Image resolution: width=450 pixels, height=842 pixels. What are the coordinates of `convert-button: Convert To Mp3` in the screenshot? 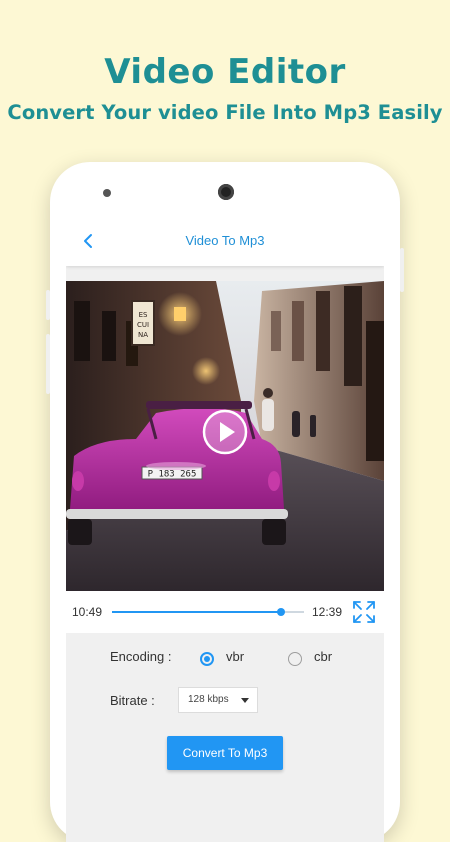 It's located at (225, 753).